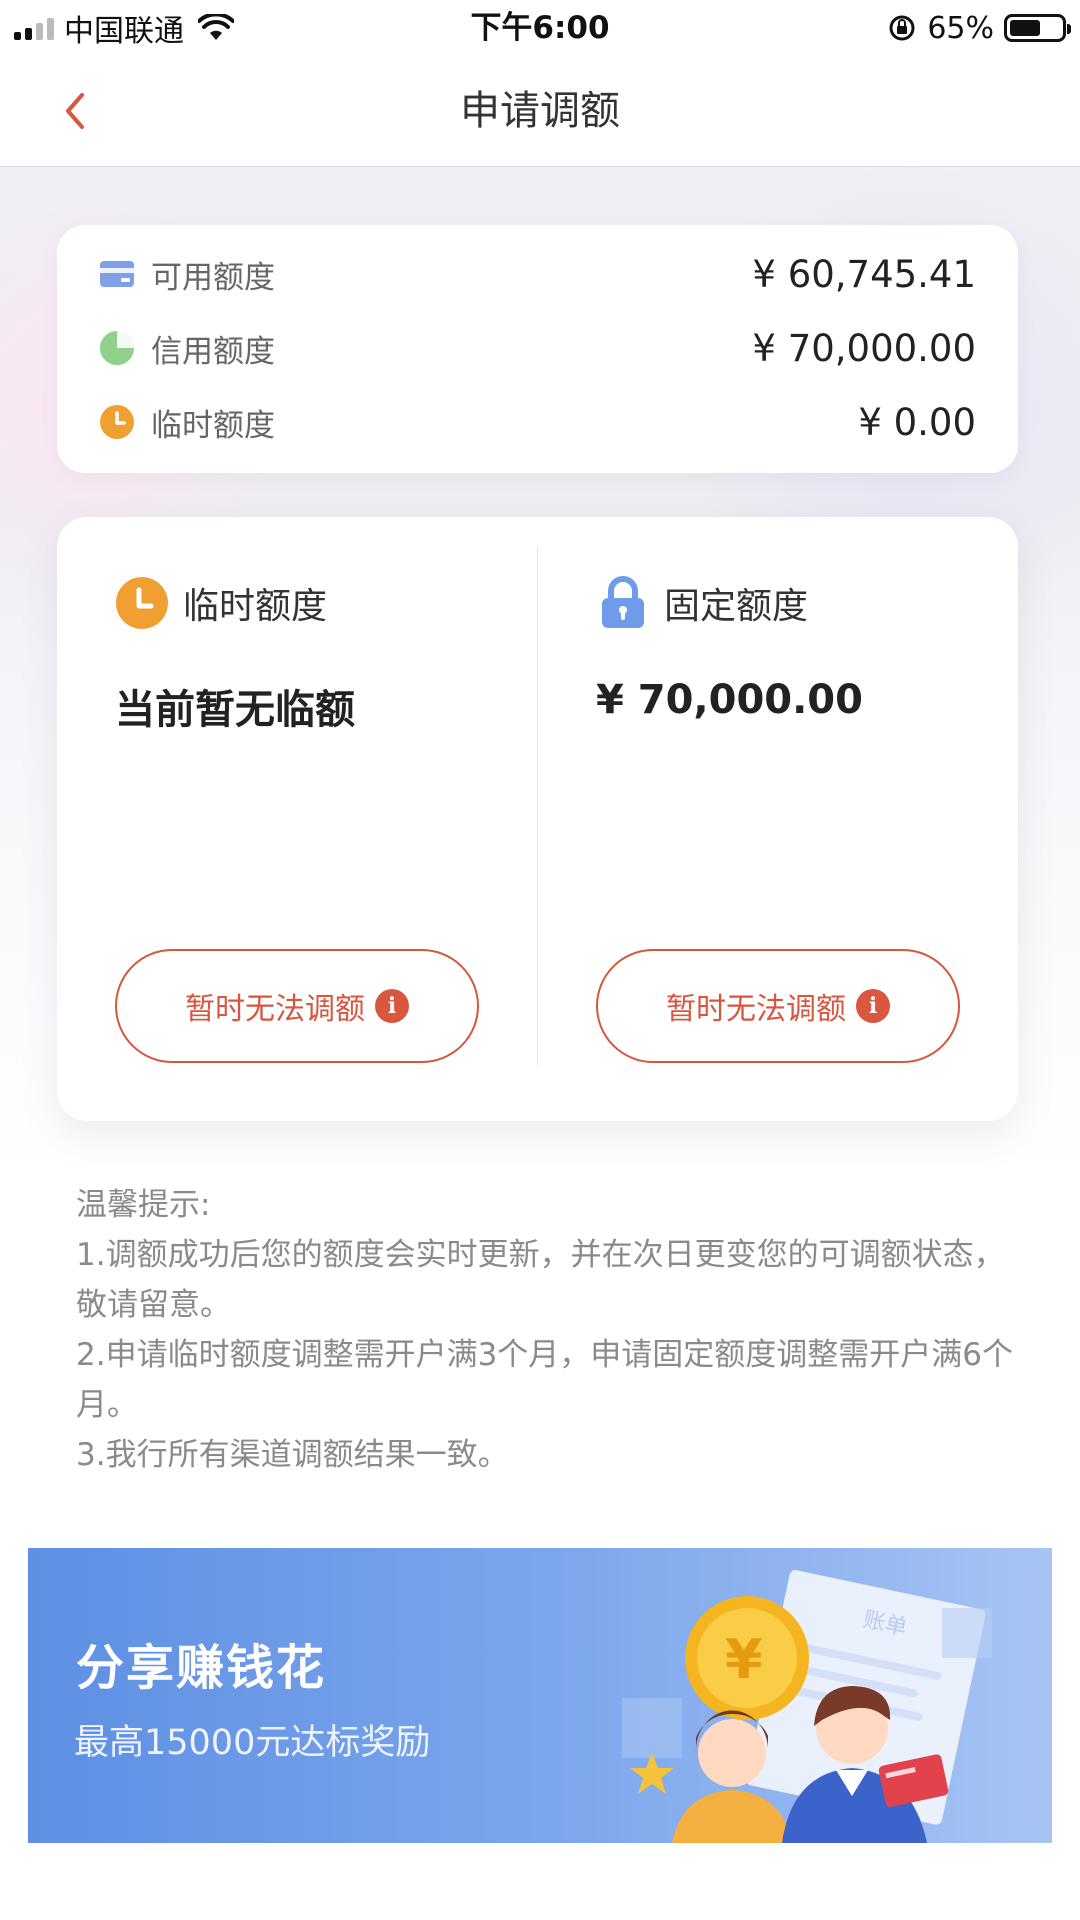 The height and width of the screenshot is (1920, 1080). Describe the element at coordinates (255, 606) in the screenshot. I see `temporary-limit-title: 临时额度` at that location.